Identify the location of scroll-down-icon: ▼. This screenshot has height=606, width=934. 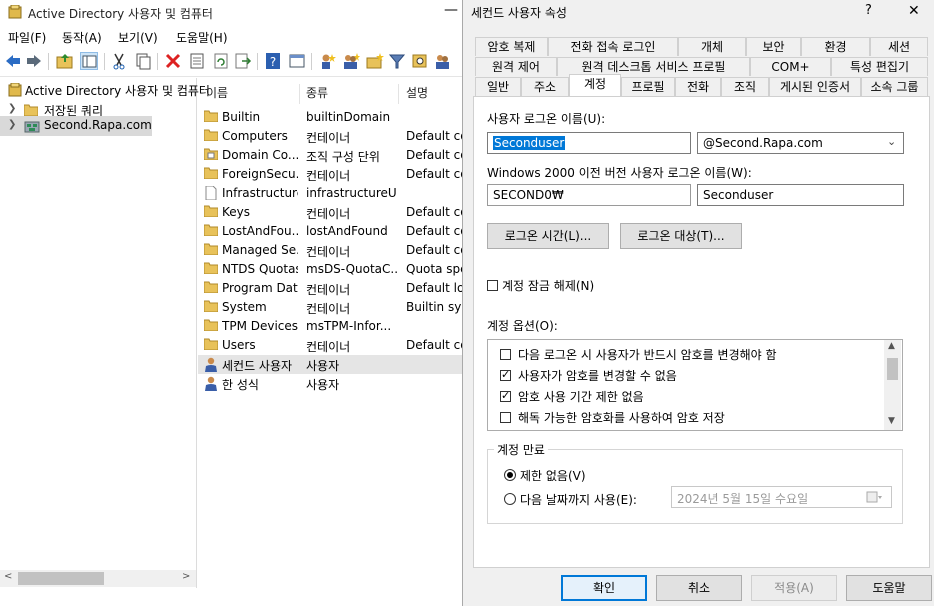
(891, 421).